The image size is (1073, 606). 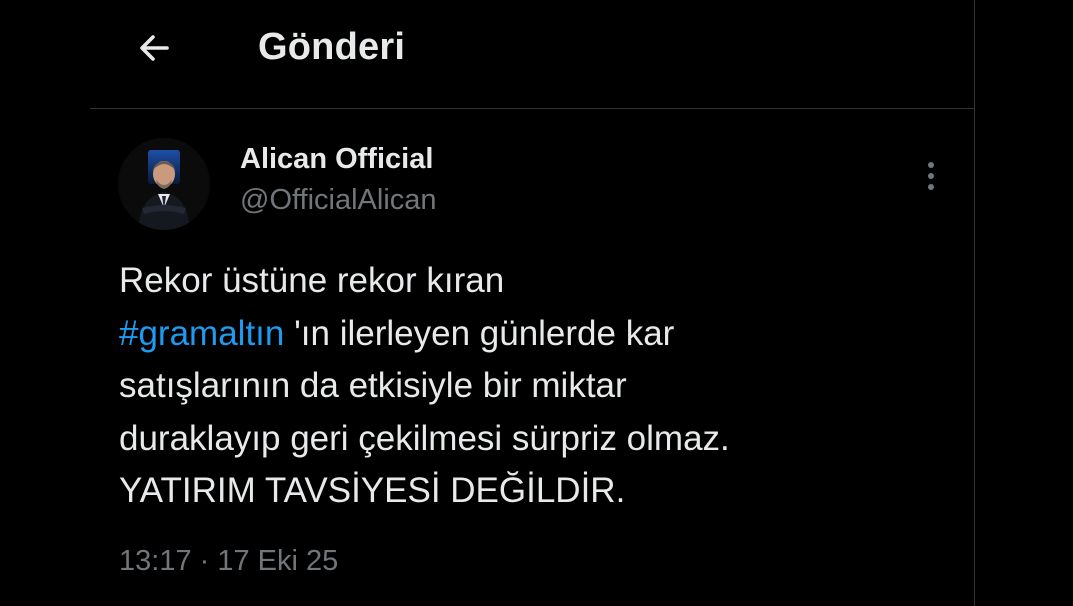 What do you see at coordinates (424, 438) in the screenshot?
I see `tweet-line: duraklayıp geri çekilmesi sürpriz olmaz.` at bounding box center [424, 438].